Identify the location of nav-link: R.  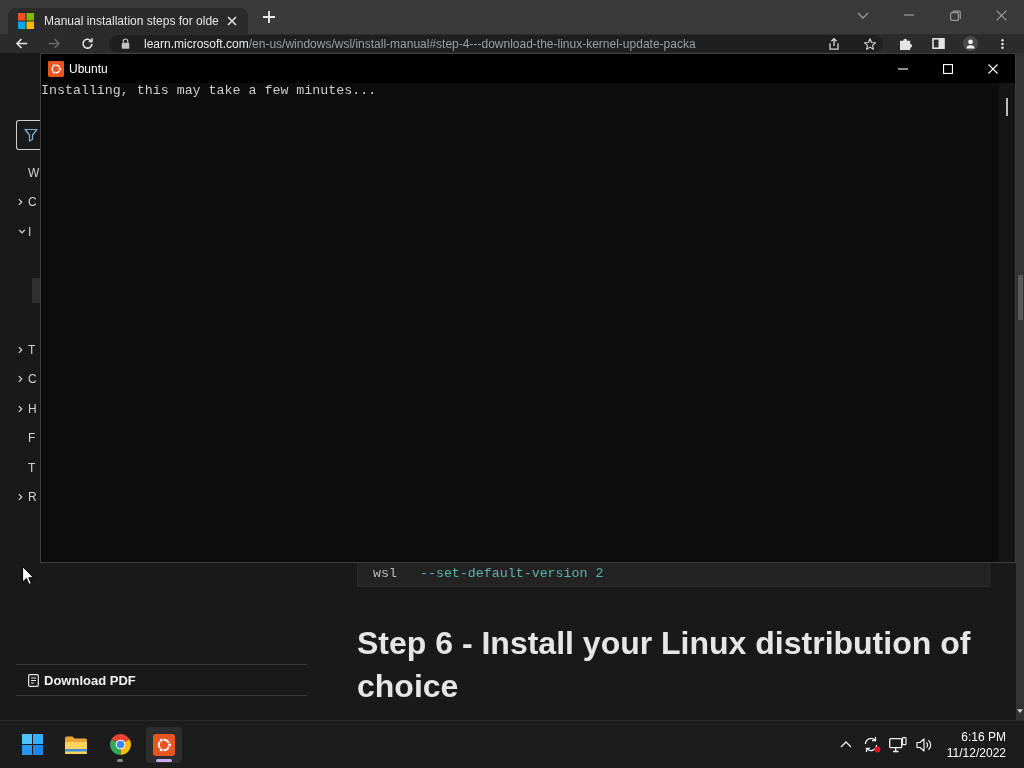
(32, 497).